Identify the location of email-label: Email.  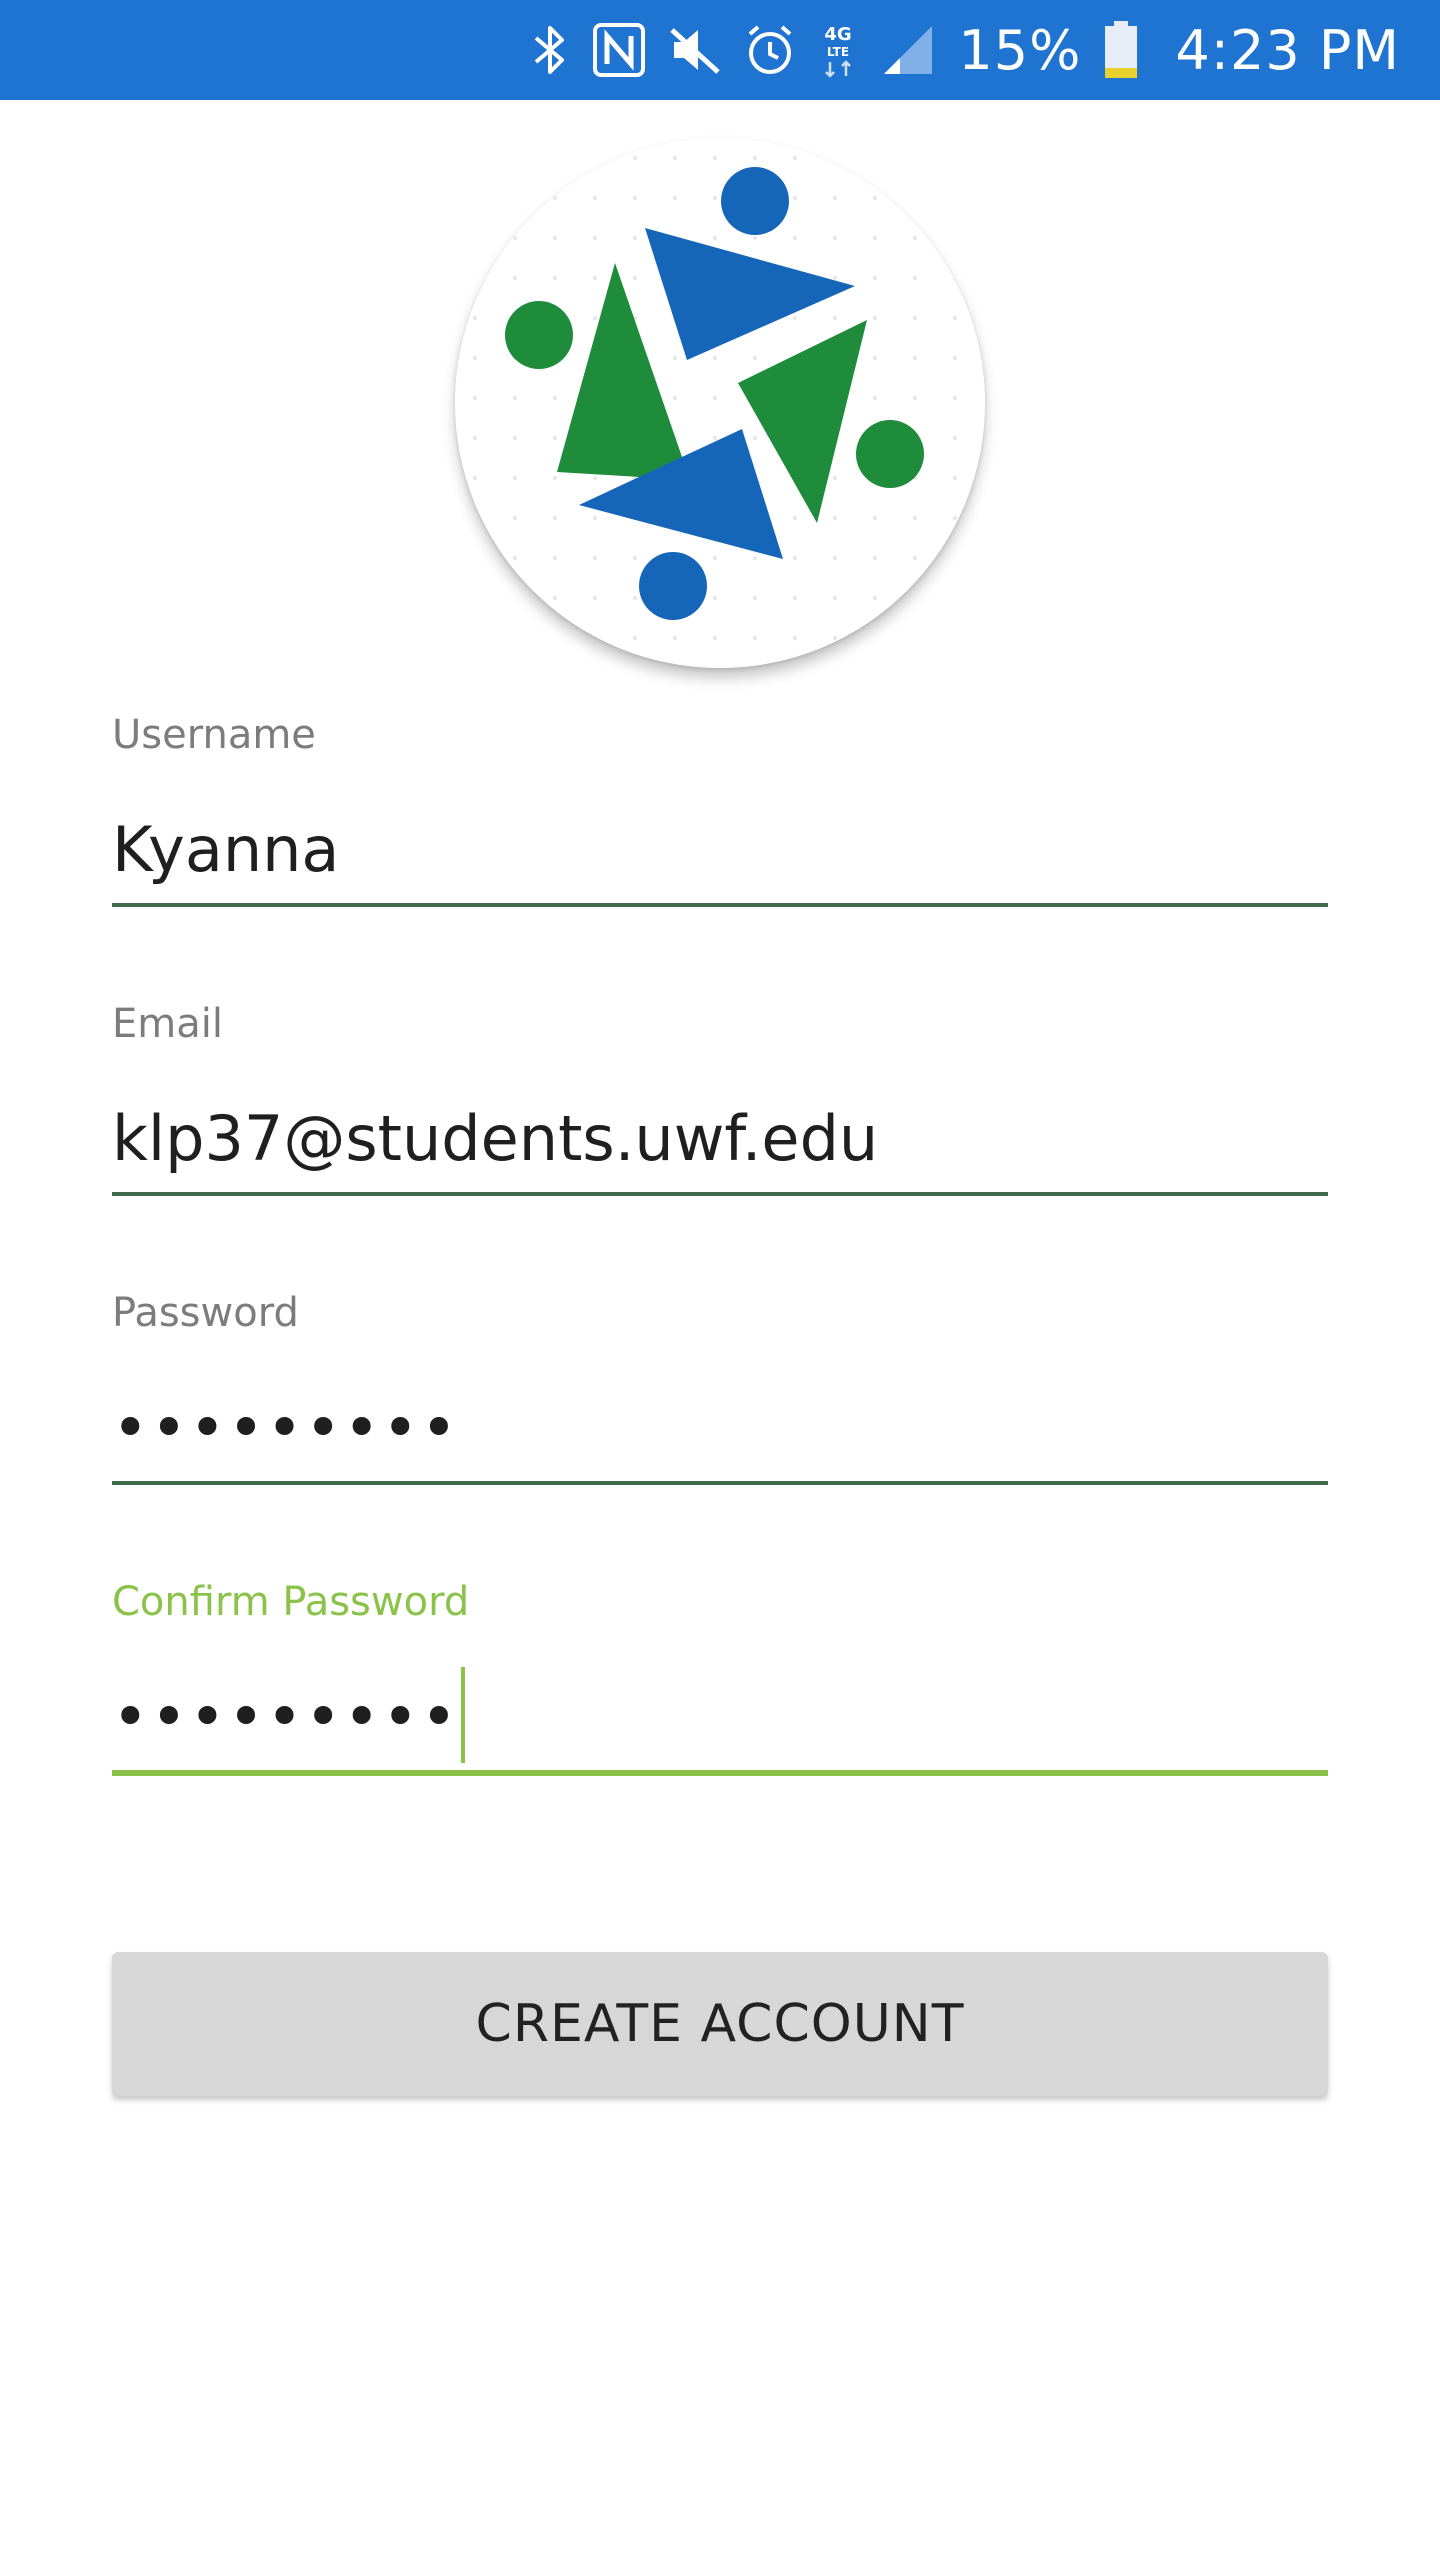
(167, 1024).